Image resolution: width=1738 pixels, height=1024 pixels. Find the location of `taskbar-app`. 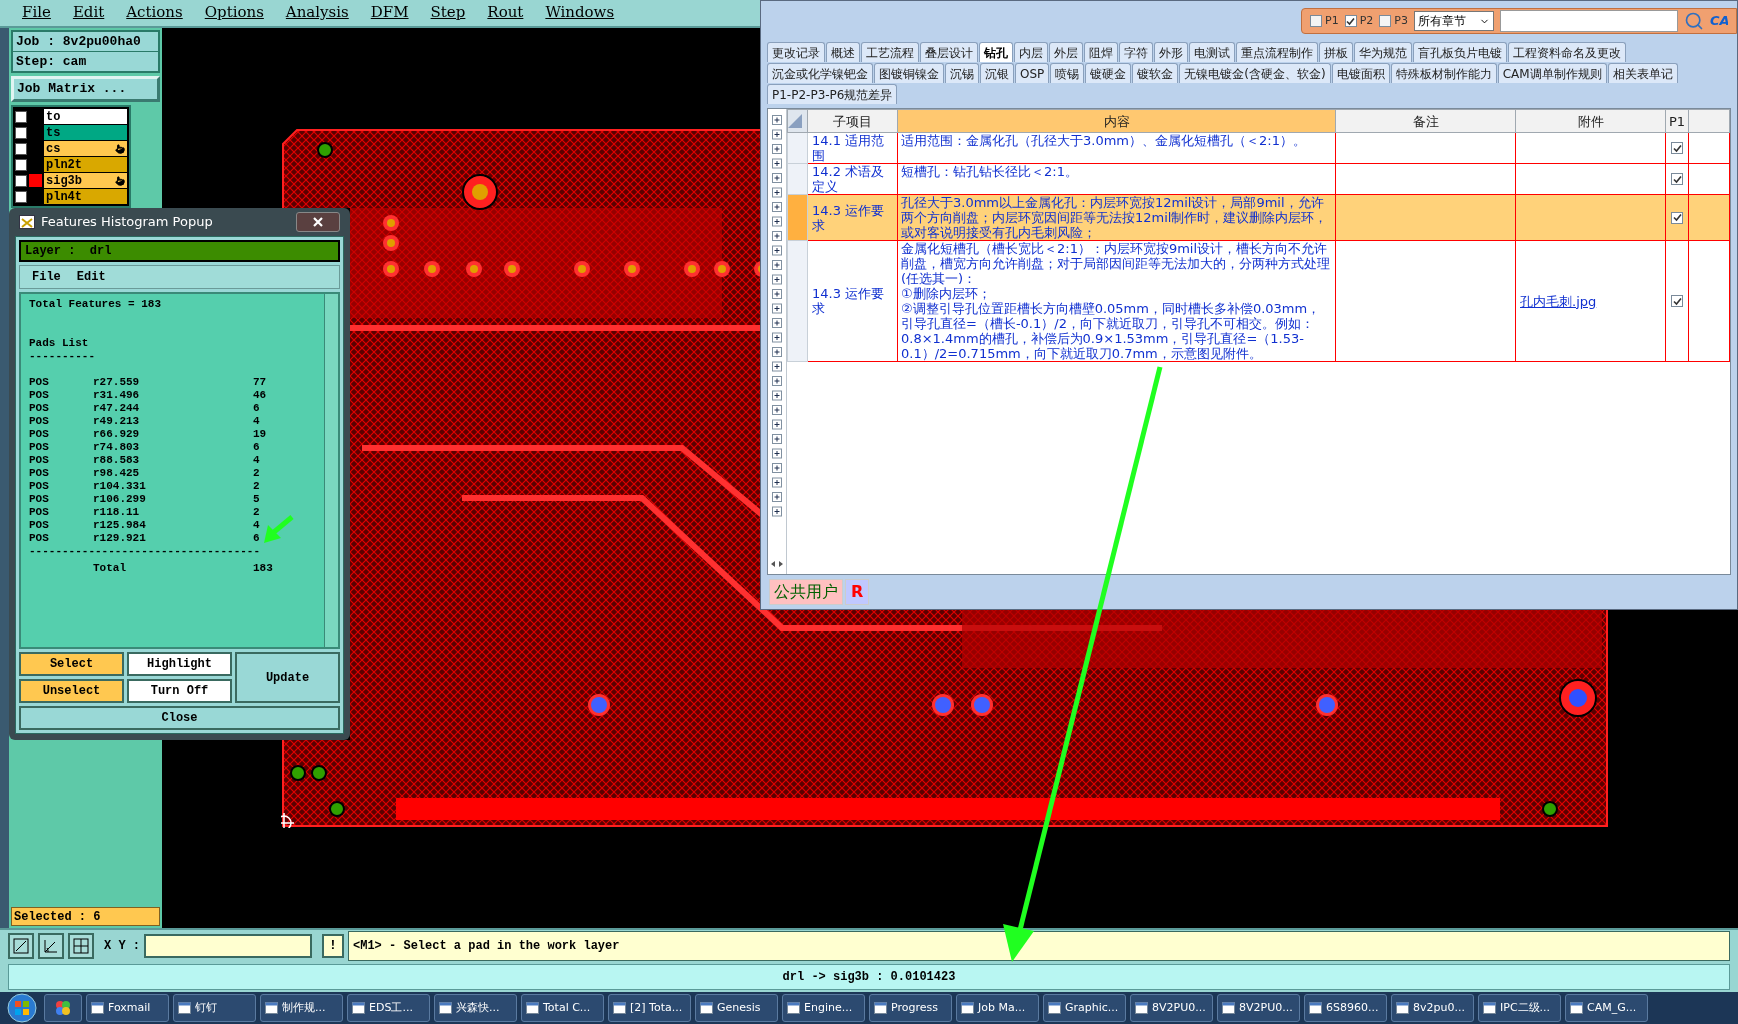

taskbar-app is located at coordinates (63, 1008).